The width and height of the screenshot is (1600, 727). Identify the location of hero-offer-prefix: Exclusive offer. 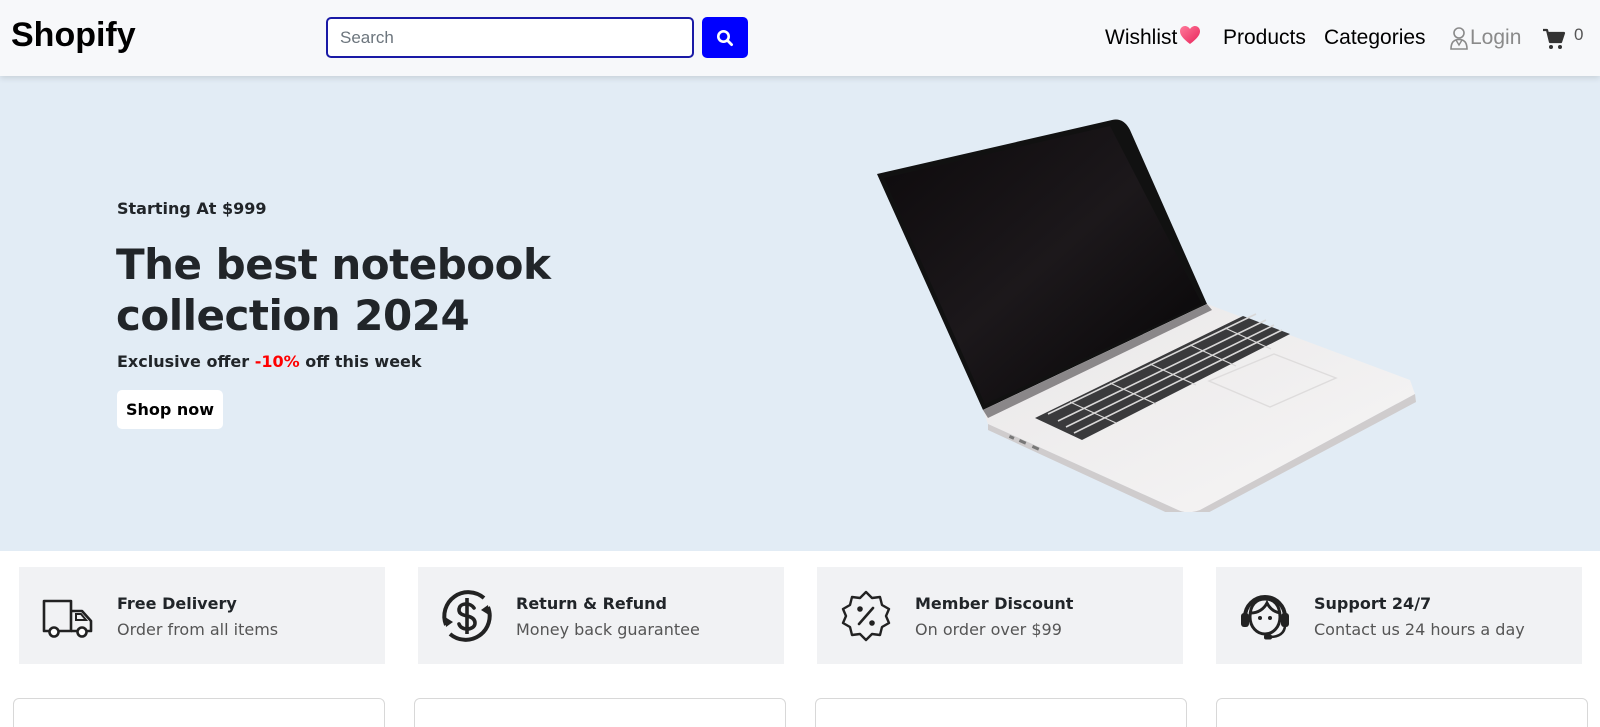
(183, 361).